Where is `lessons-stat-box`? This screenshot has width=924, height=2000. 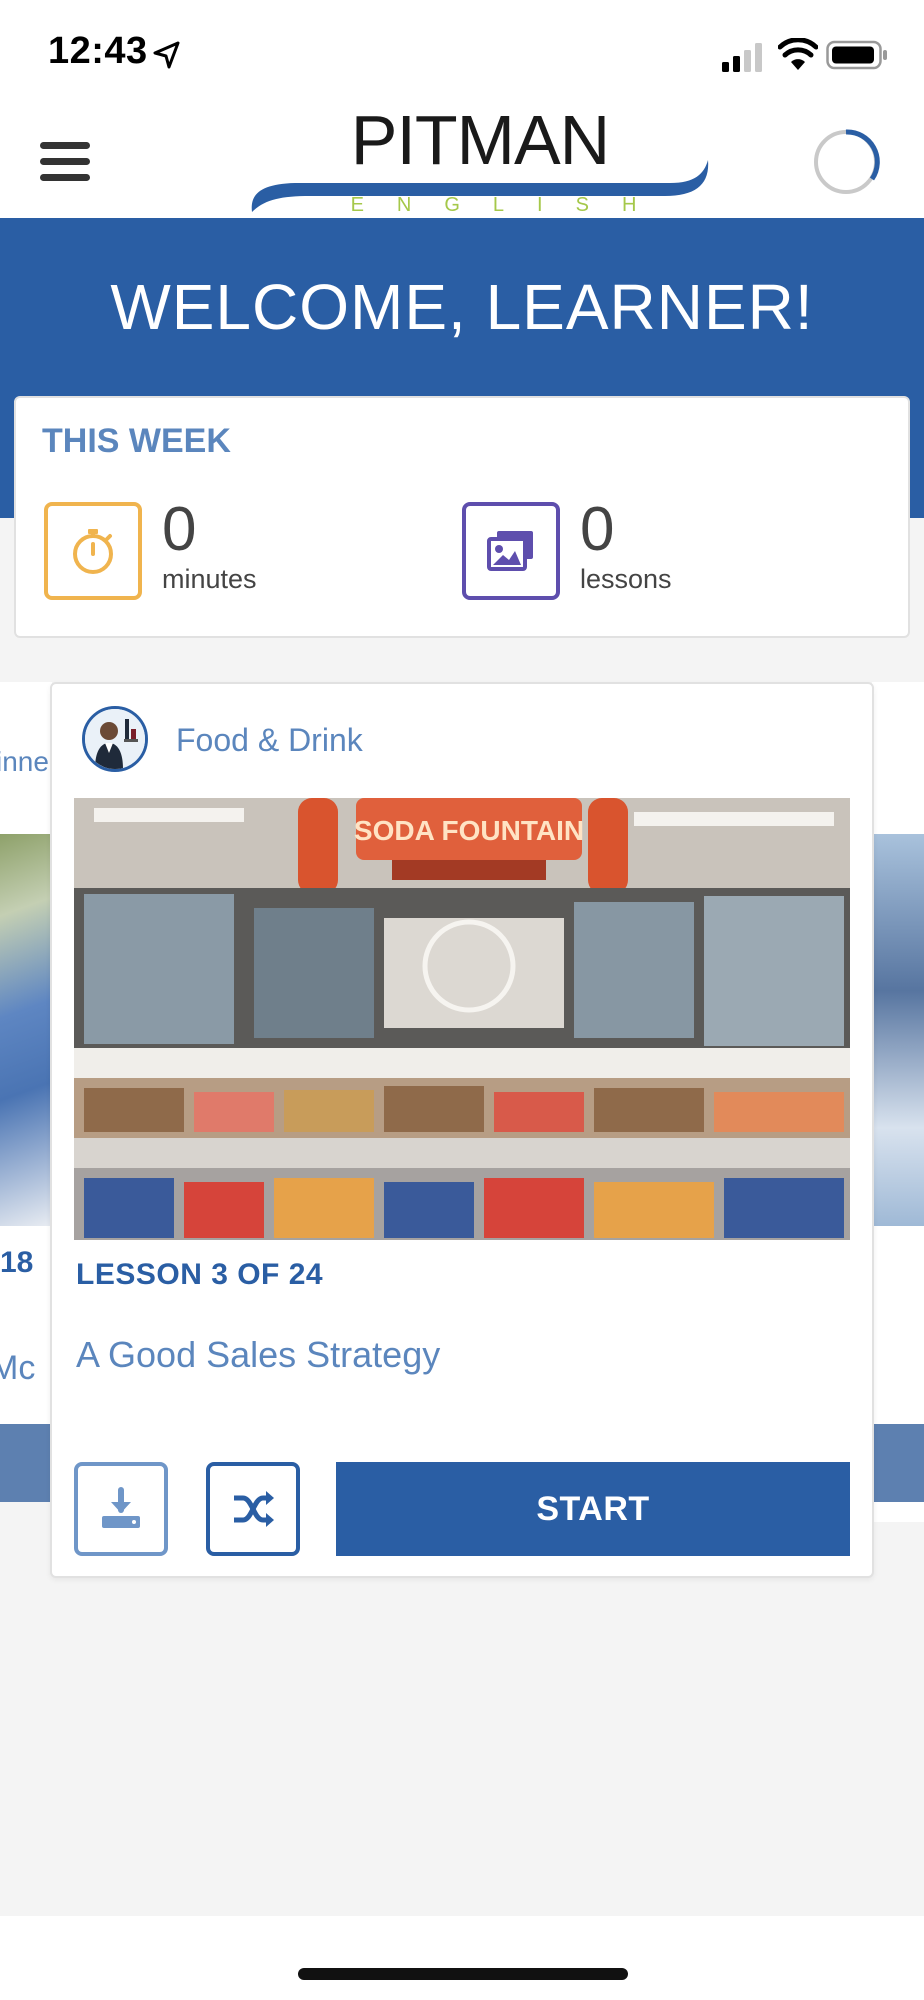 lessons-stat-box is located at coordinates (511, 551).